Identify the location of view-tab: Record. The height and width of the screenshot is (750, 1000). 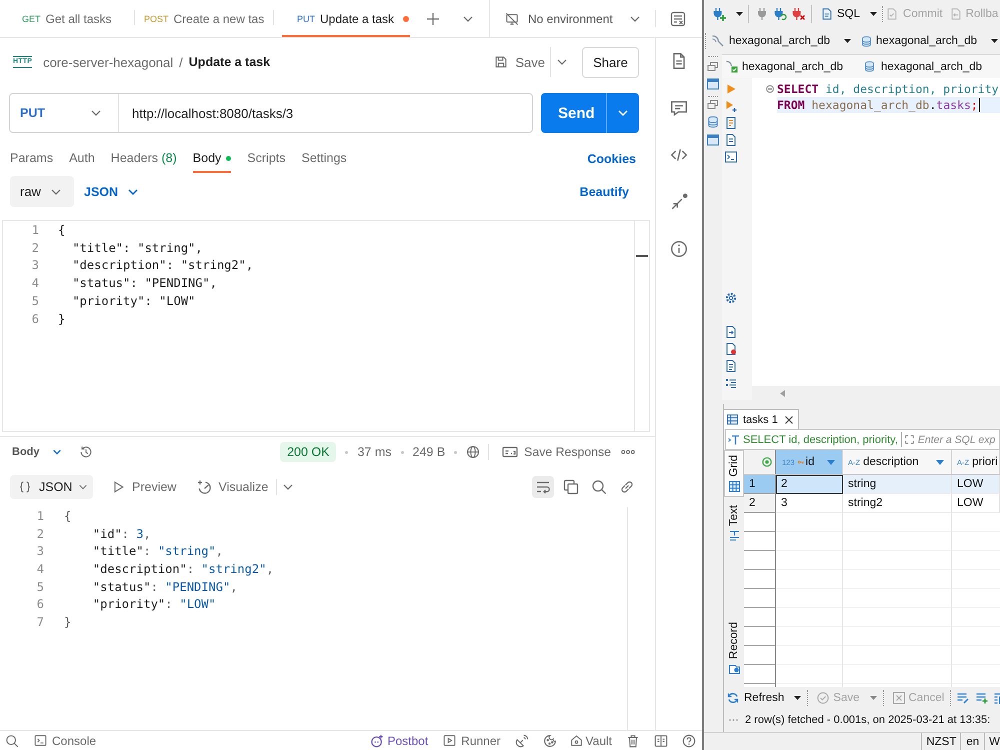
(734, 647).